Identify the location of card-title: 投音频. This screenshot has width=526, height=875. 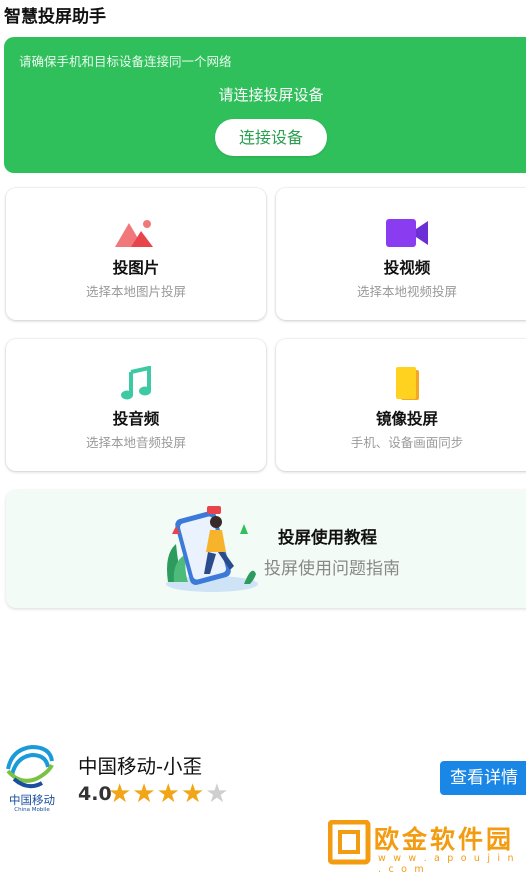
(136, 419).